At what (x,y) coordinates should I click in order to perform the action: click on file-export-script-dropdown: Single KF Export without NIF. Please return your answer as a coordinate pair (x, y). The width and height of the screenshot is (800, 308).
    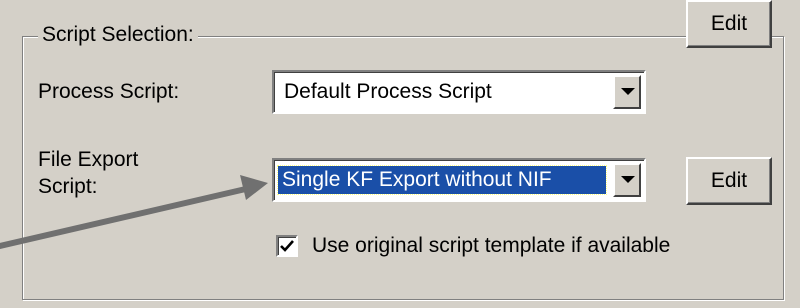
    Looking at the image, I should click on (459, 180).